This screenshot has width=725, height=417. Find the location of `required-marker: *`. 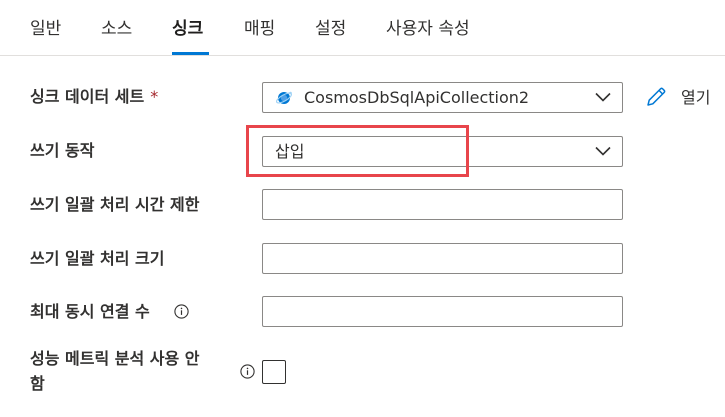

required-marker: * is located at coordinates (154, 96).